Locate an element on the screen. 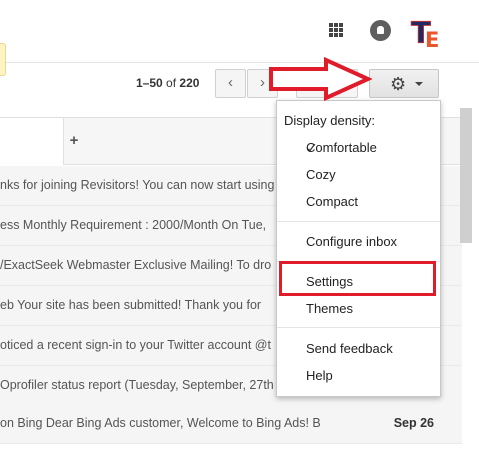 This screenshot has height=452, width=479. menu-item-label: Help is located at coordinates (319, 375).